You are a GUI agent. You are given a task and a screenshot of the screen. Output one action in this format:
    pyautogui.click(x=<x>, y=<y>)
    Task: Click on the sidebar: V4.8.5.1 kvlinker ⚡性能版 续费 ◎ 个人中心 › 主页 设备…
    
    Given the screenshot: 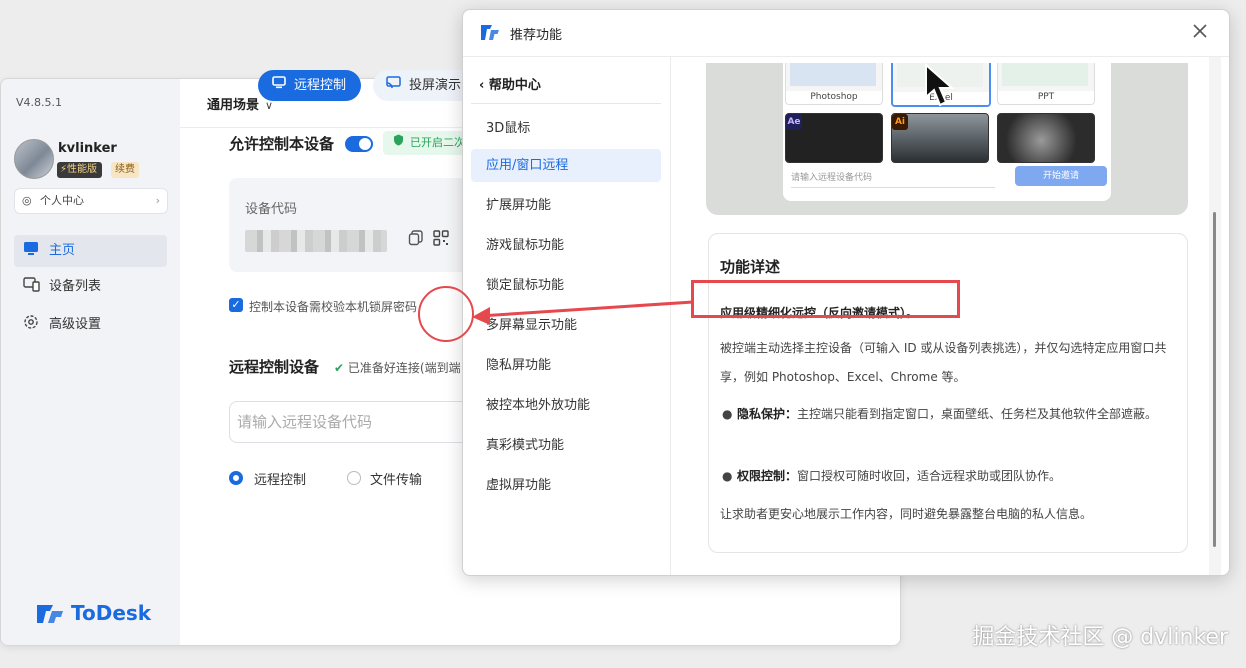 What is the action you would take?
    pyautogui.click(x=90, y=362)
    